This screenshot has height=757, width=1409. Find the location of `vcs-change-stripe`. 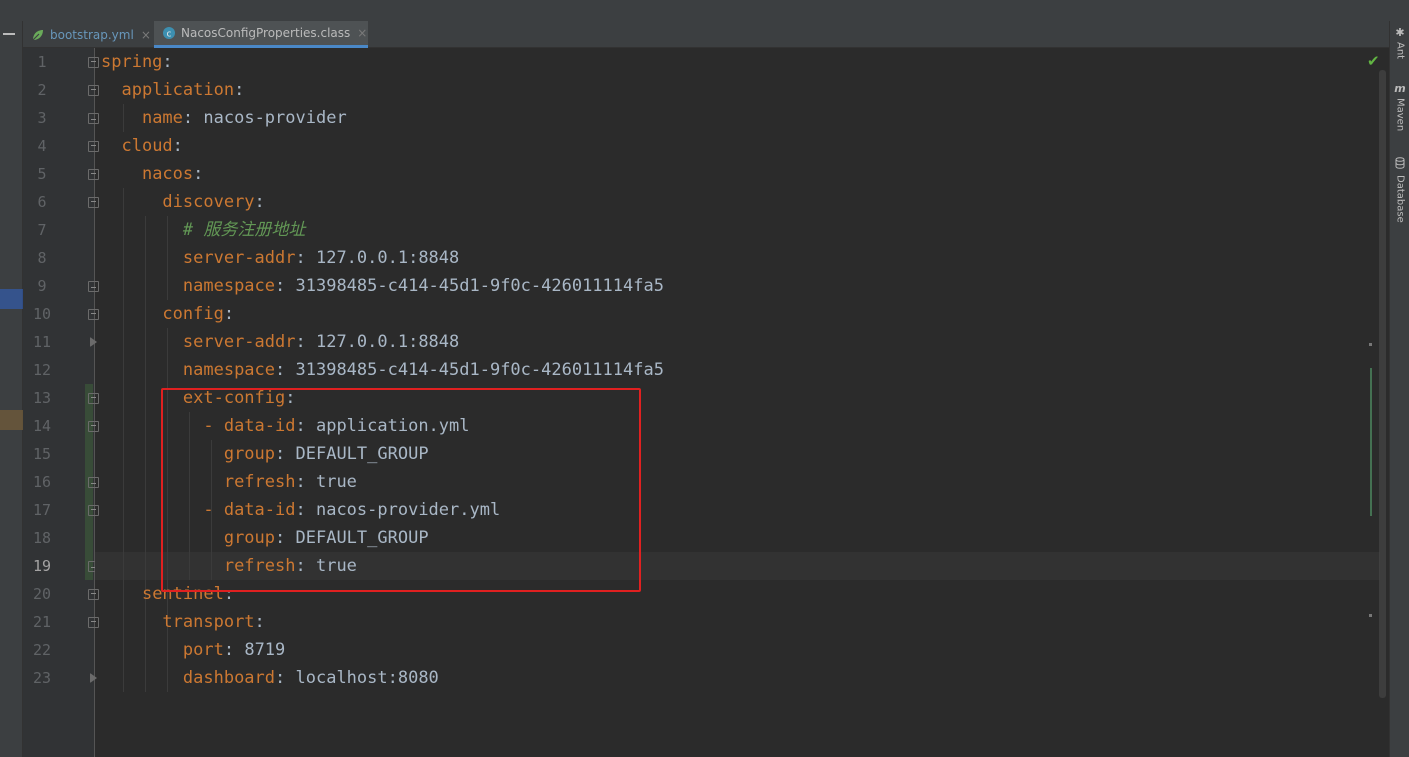

vcs-change-stripe is located at coordinates (1371, 442).